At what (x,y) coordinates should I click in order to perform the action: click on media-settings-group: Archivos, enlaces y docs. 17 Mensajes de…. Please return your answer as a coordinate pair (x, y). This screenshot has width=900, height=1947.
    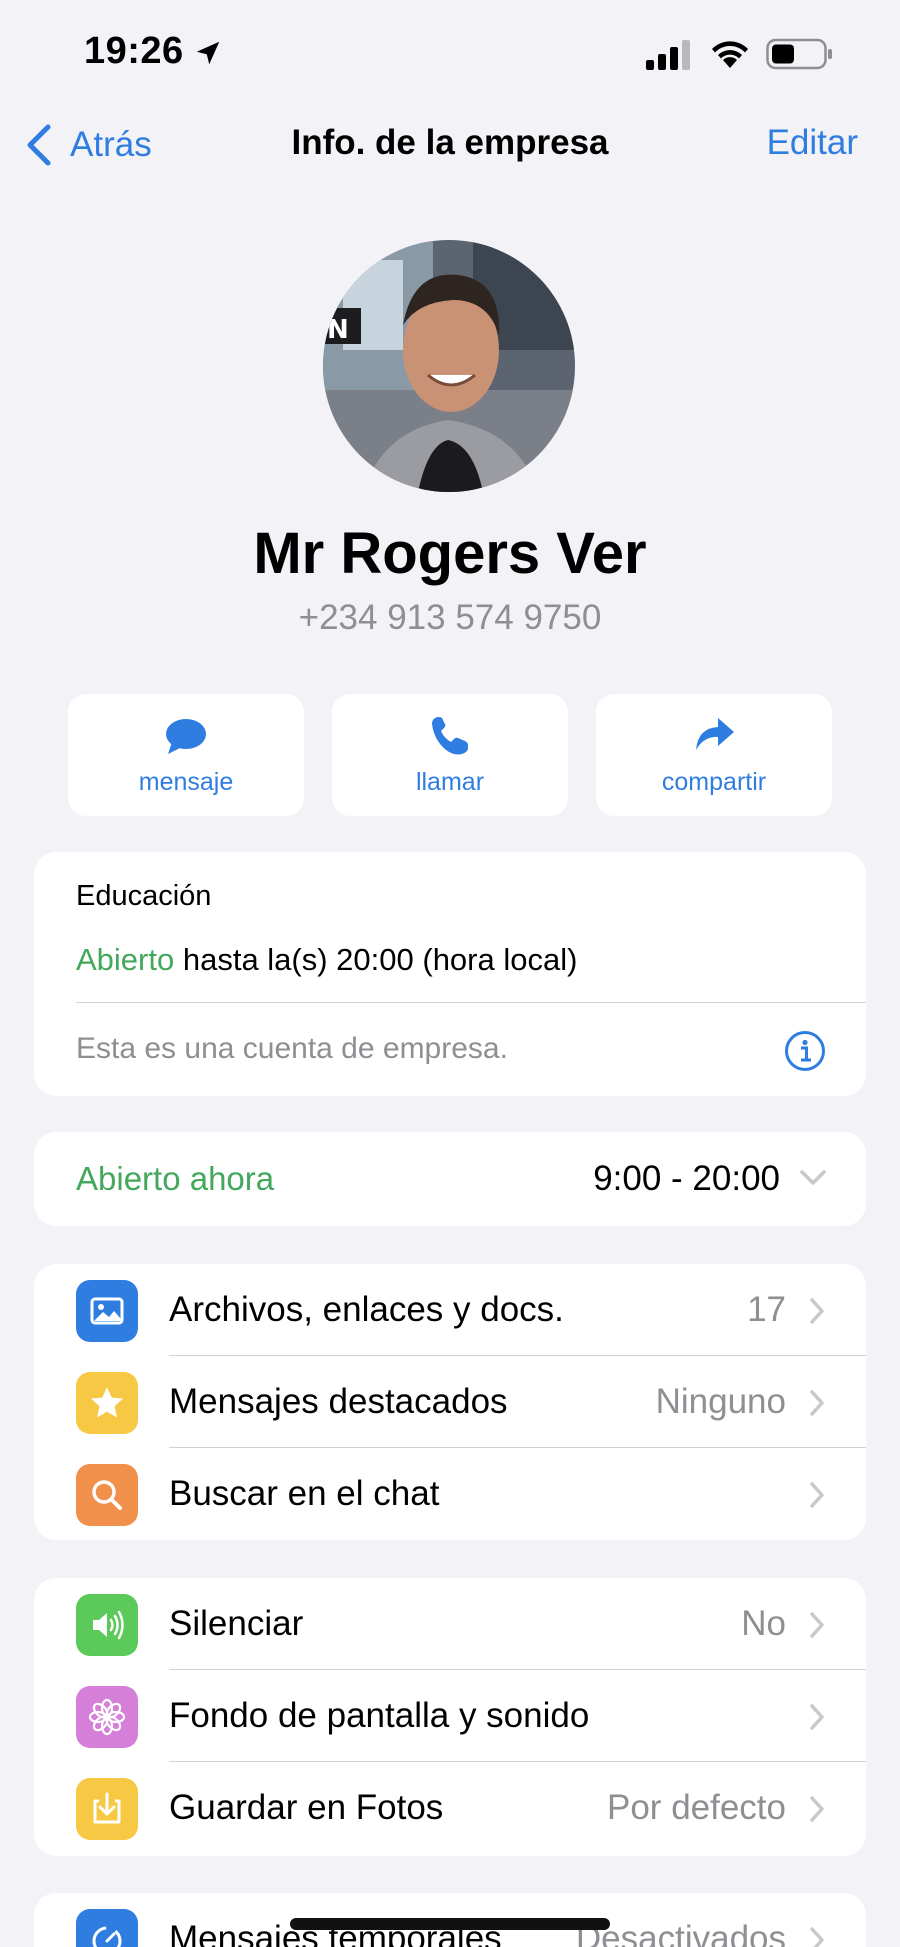
    Looking at the image, I should click on (450, 1402).